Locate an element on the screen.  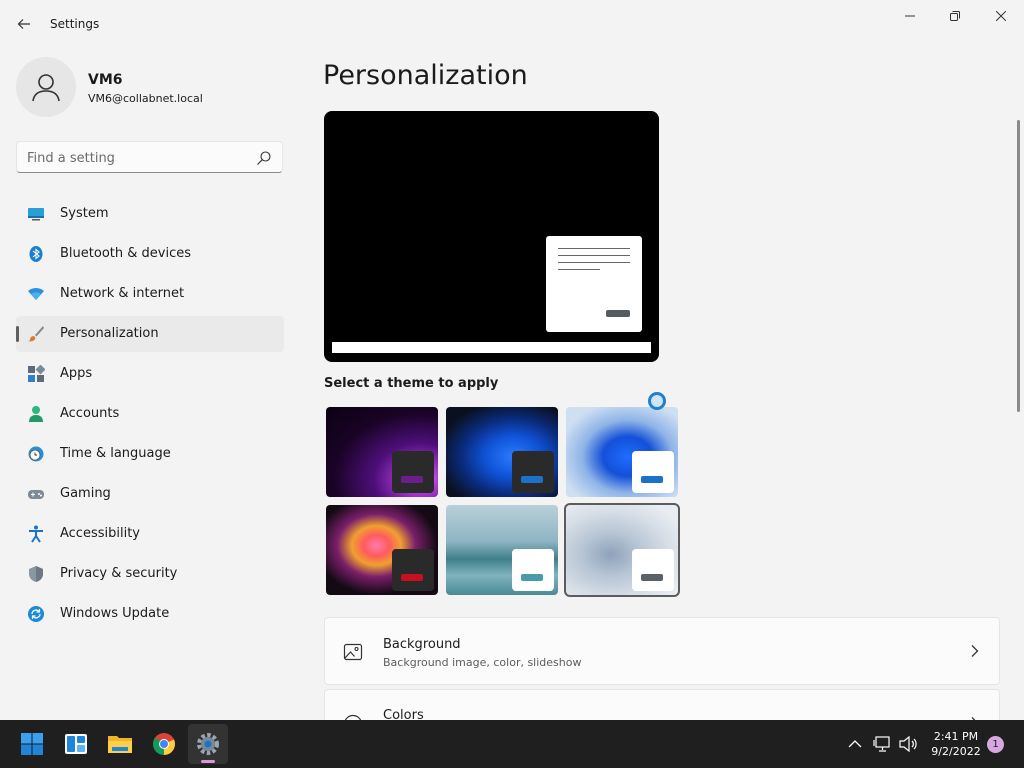
sidebar-item-network: Network & internet is located at coordinates (150, 294).